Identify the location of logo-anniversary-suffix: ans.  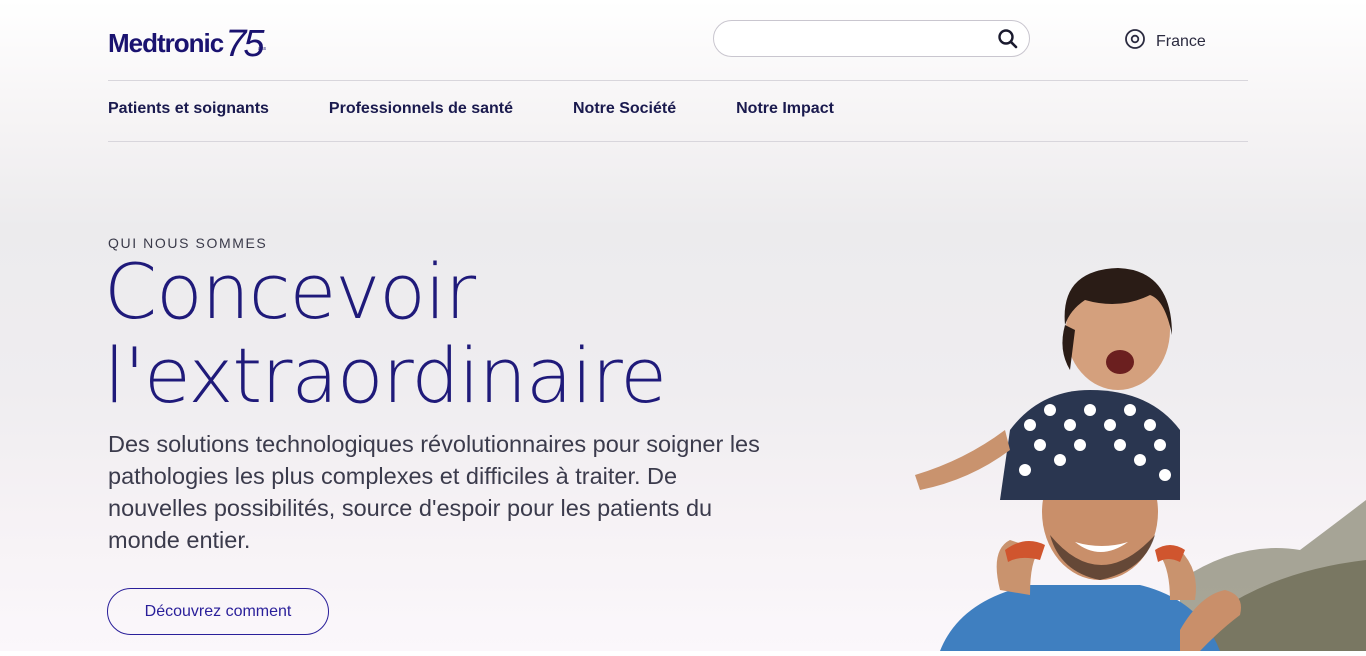
(262, 49).